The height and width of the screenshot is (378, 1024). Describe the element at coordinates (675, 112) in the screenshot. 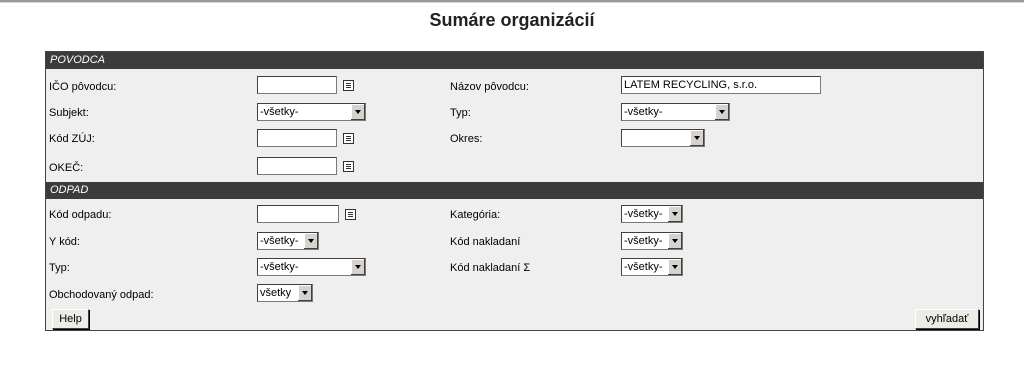

I see `typ-select: -všetky-` at that location.